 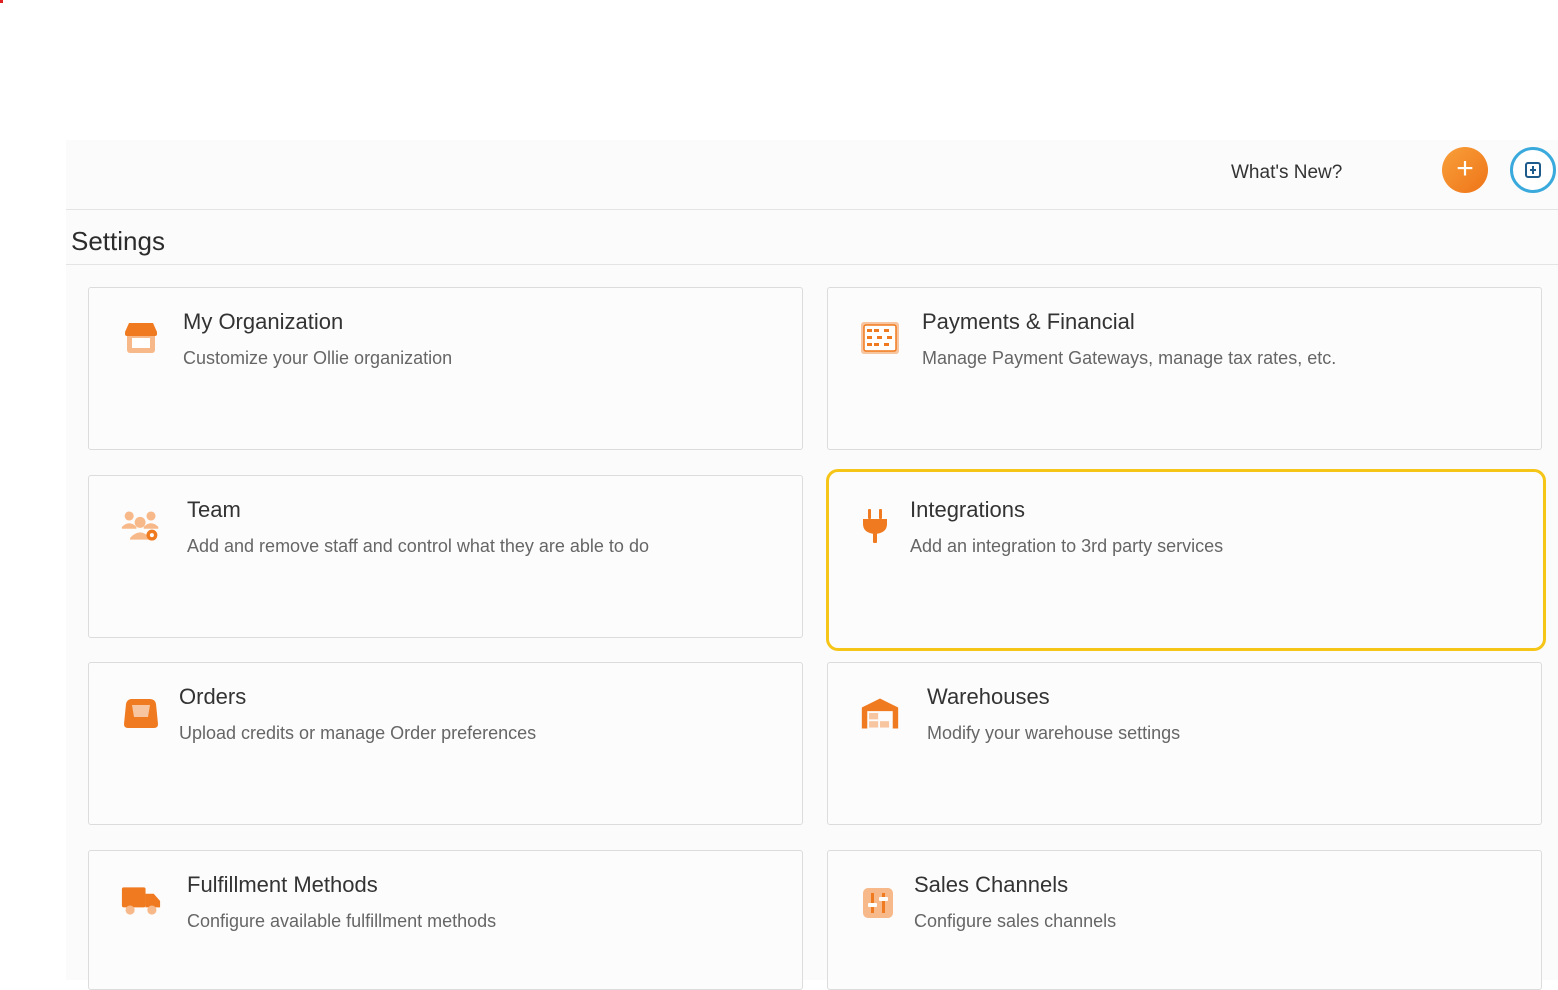 What do you see at coordinates (141, 526) in the screenshot?
I see `team-settings-icon` at bounding box center [141, 526].